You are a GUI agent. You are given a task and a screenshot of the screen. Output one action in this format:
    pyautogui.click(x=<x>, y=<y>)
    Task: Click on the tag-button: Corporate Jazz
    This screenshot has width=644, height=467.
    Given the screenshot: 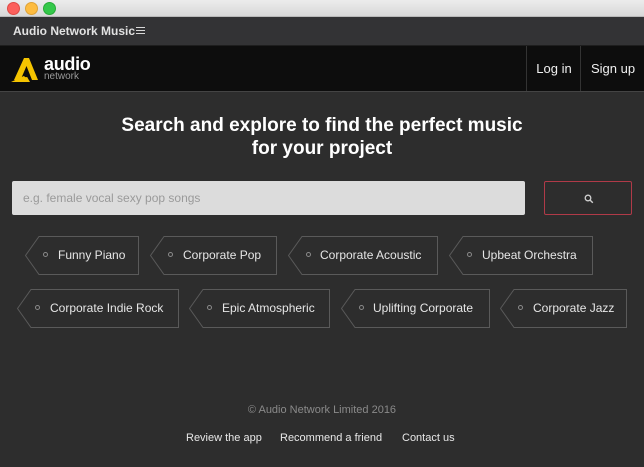 What is the action you would take?
    pyautogui.click(x=563, y=308)
    